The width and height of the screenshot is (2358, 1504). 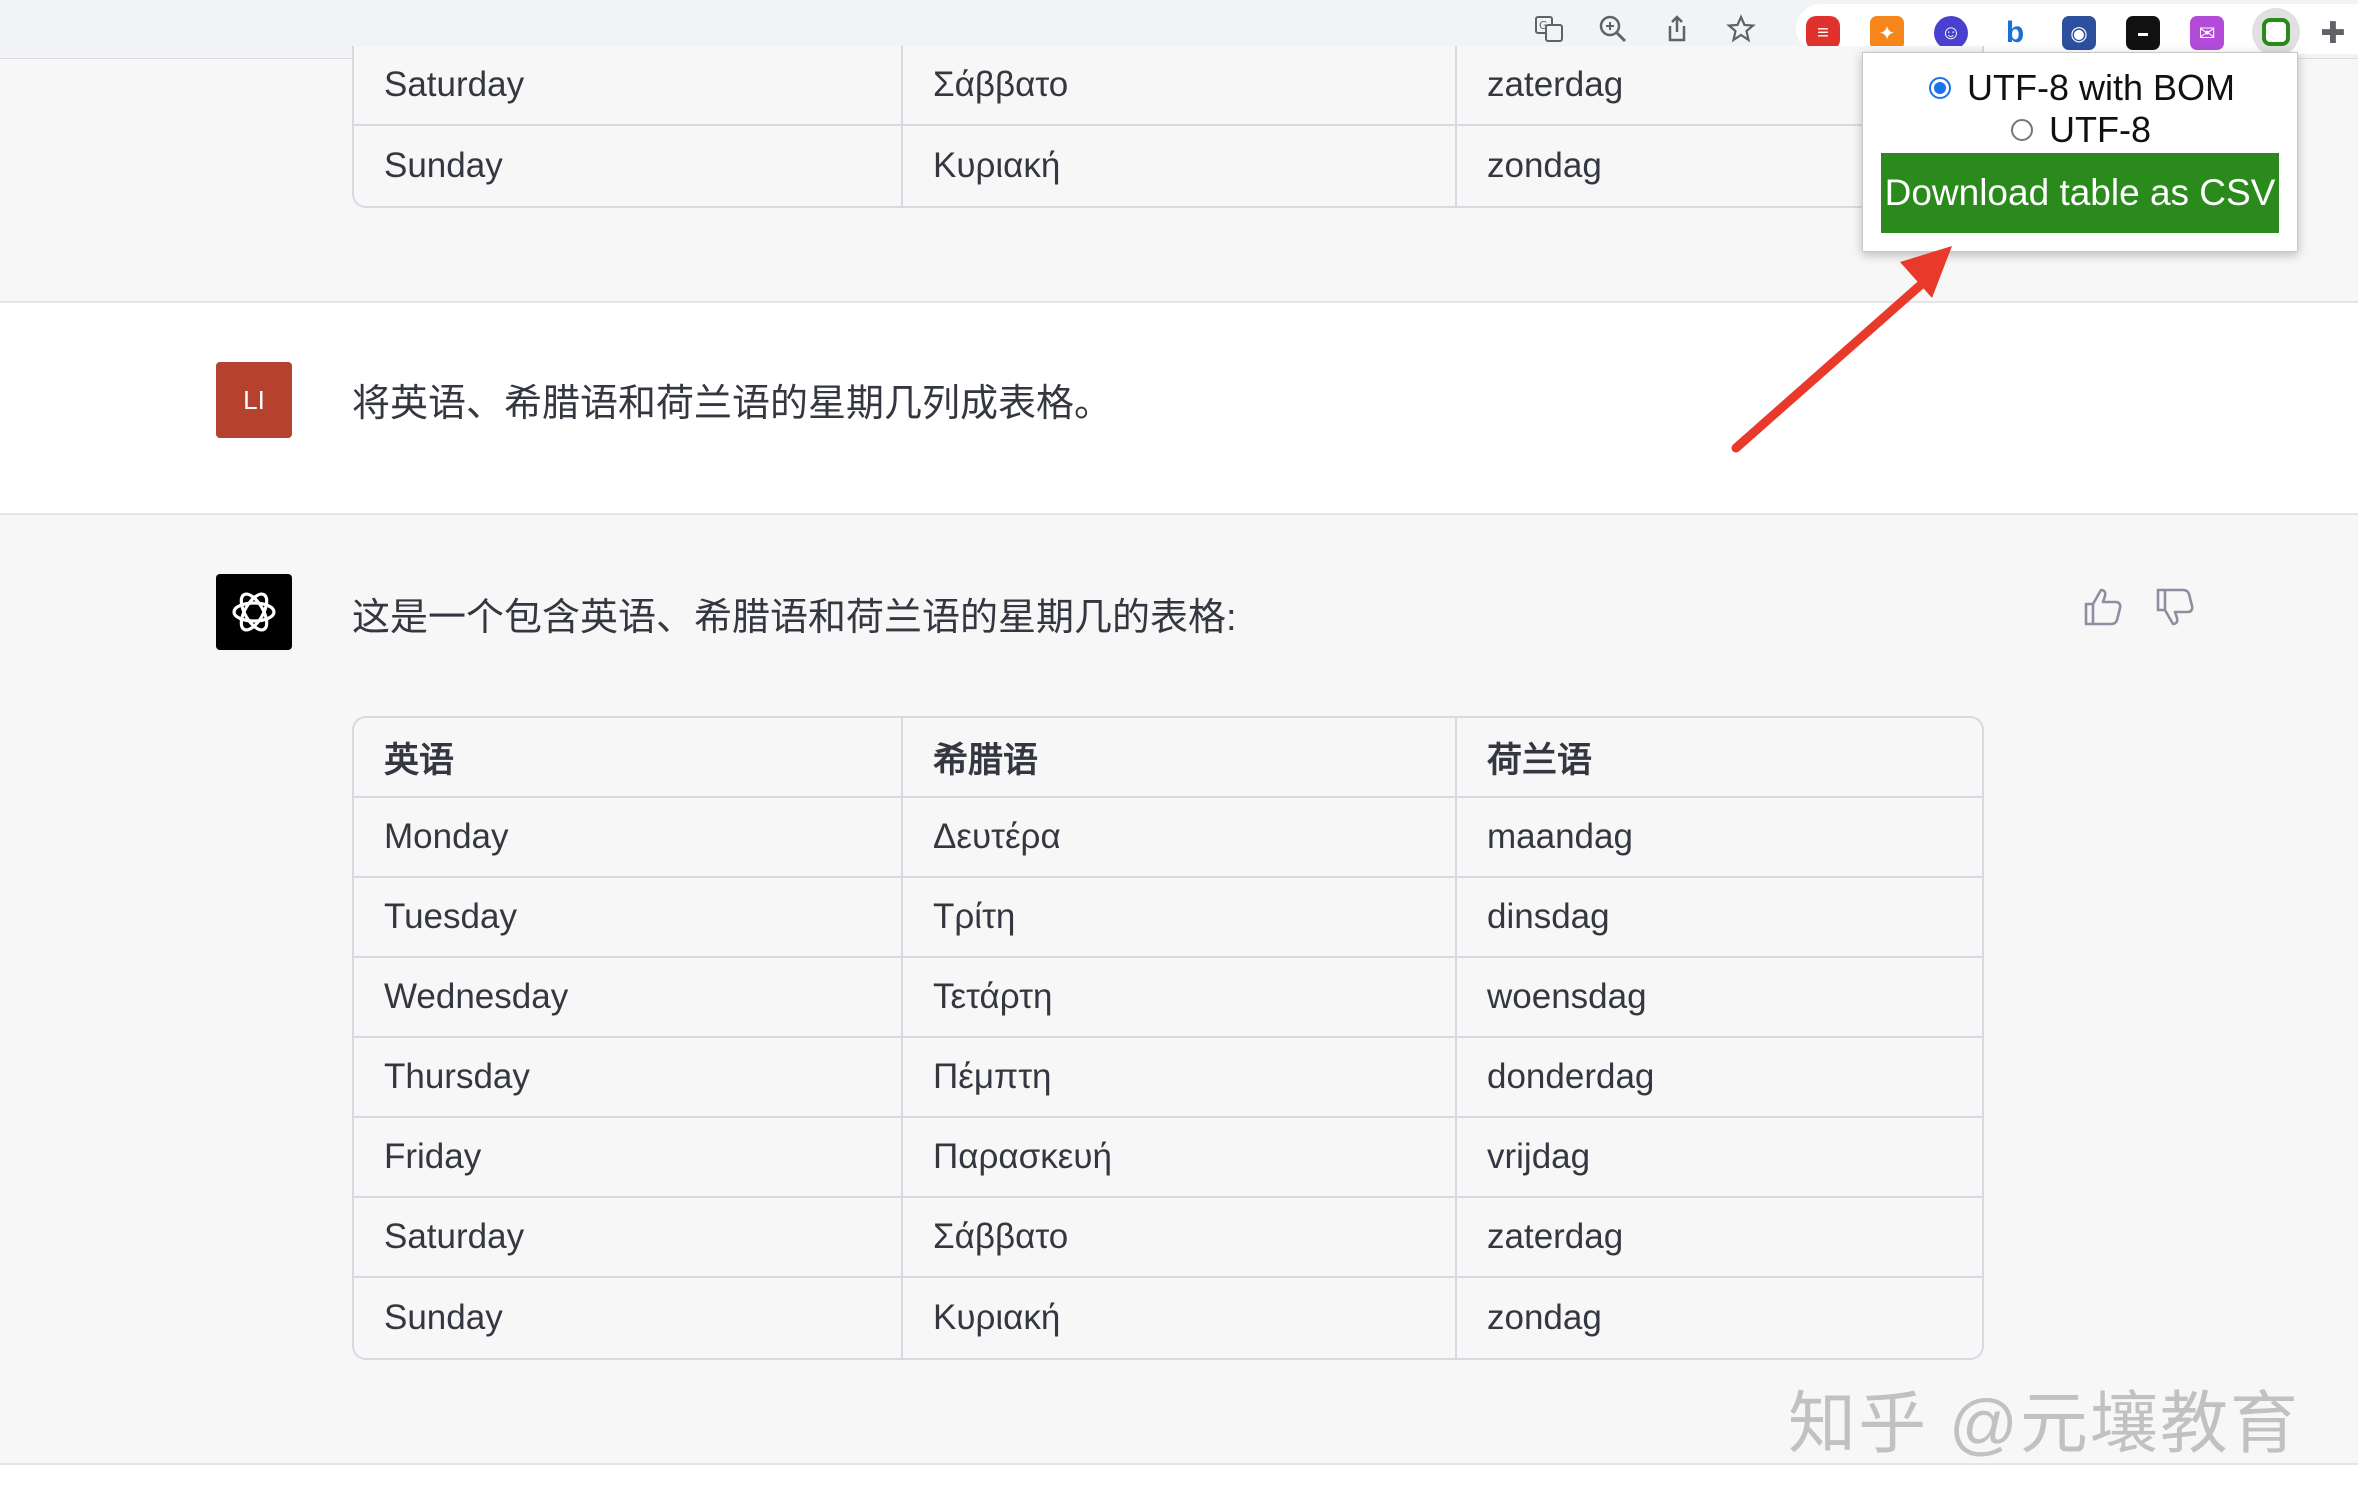 I want to click on annotation-arrow, so click(x=1841, y=349).